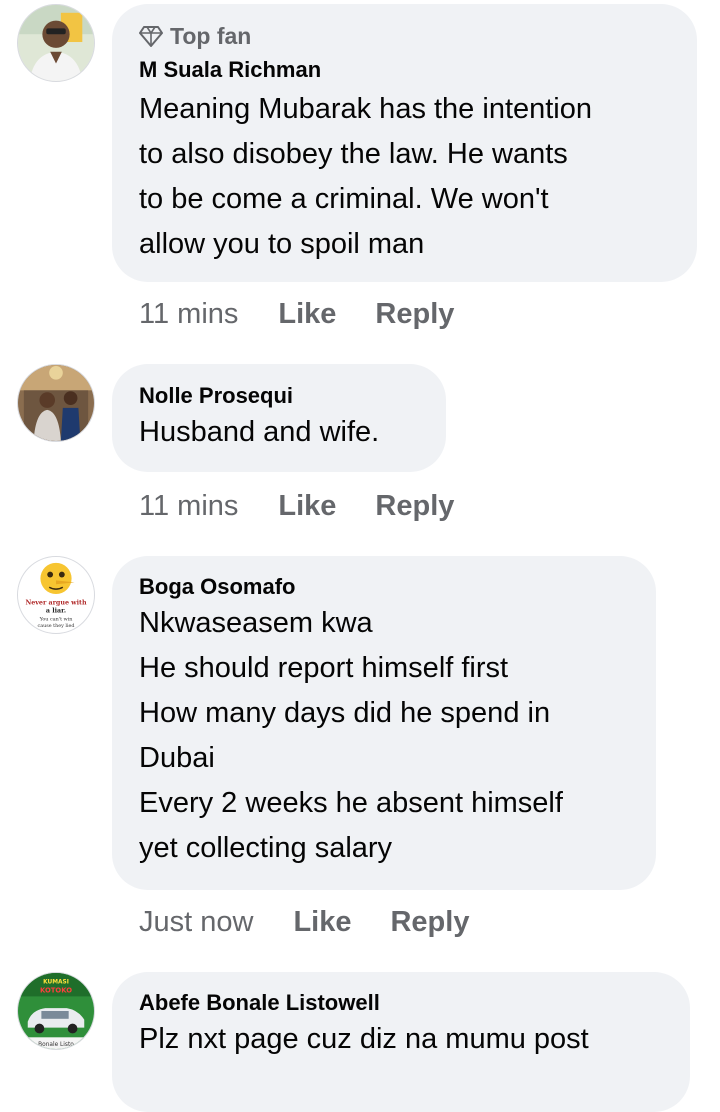 The image size is (720, 1112). What do you see at coordinates (56, 1045) in the screenshot?
I see `avatar-caption: Bonale Listo` at bounding box center [56, 1045].